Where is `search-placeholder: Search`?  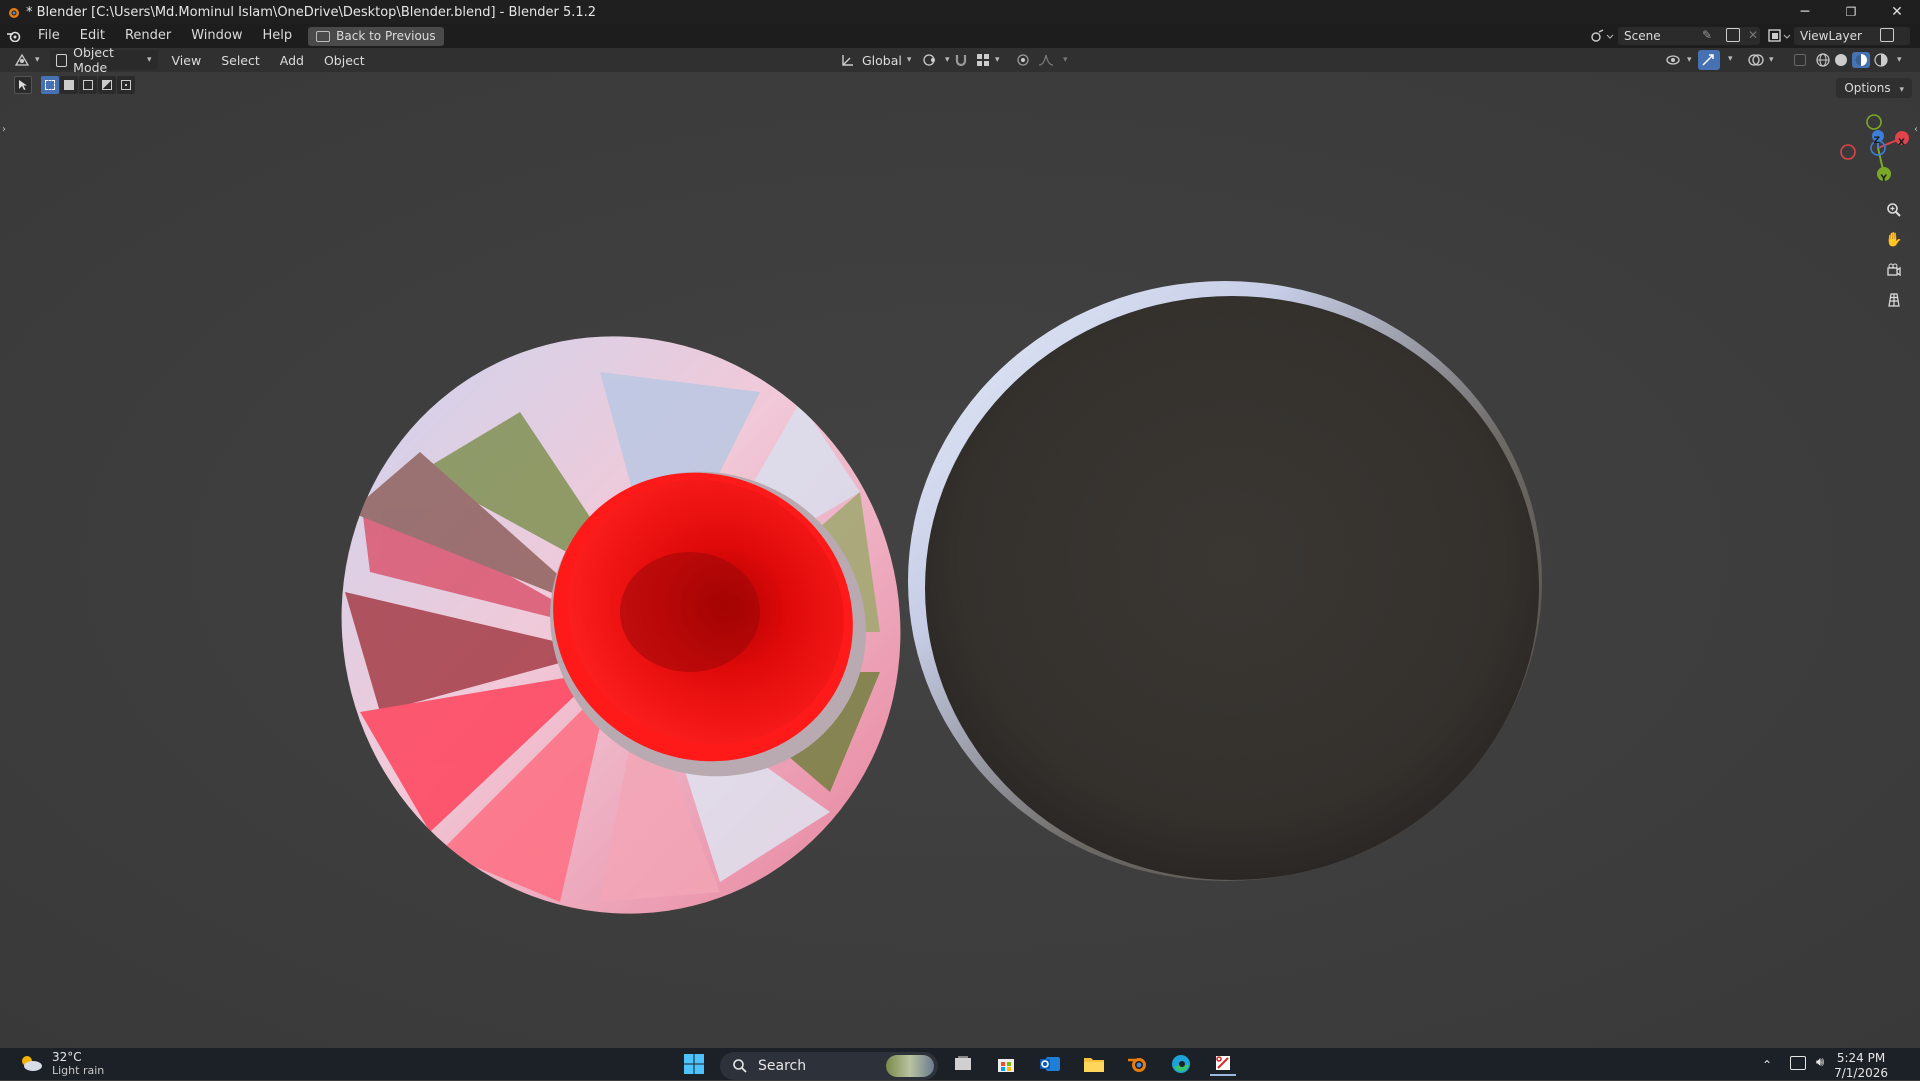
search-placeholder: Search is located at coordinates (782, 1066).